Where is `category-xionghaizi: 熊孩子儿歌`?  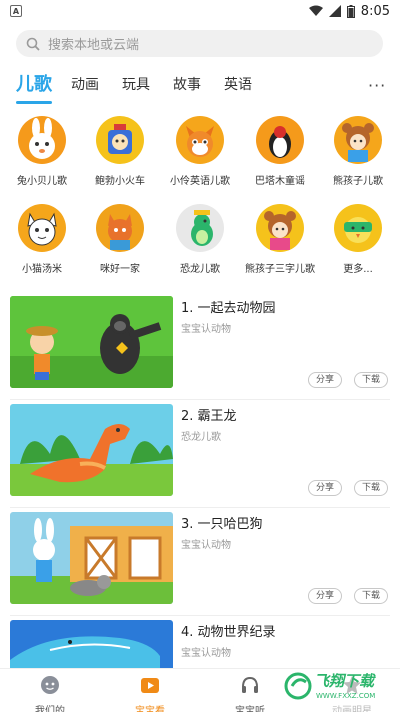 category-xionghaizi: 熊孩子儿歌 is located at coordinates (358, 151).